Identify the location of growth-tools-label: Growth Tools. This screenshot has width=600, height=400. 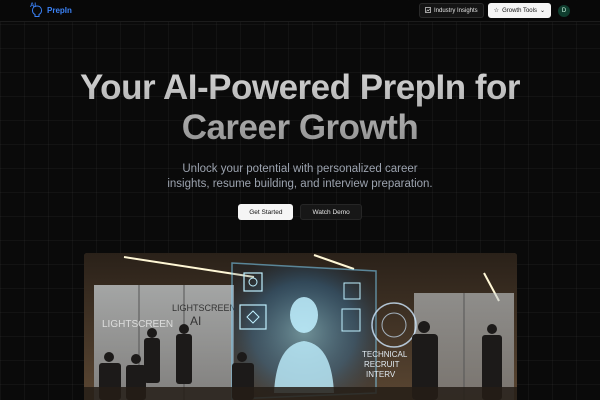
(519, 10).